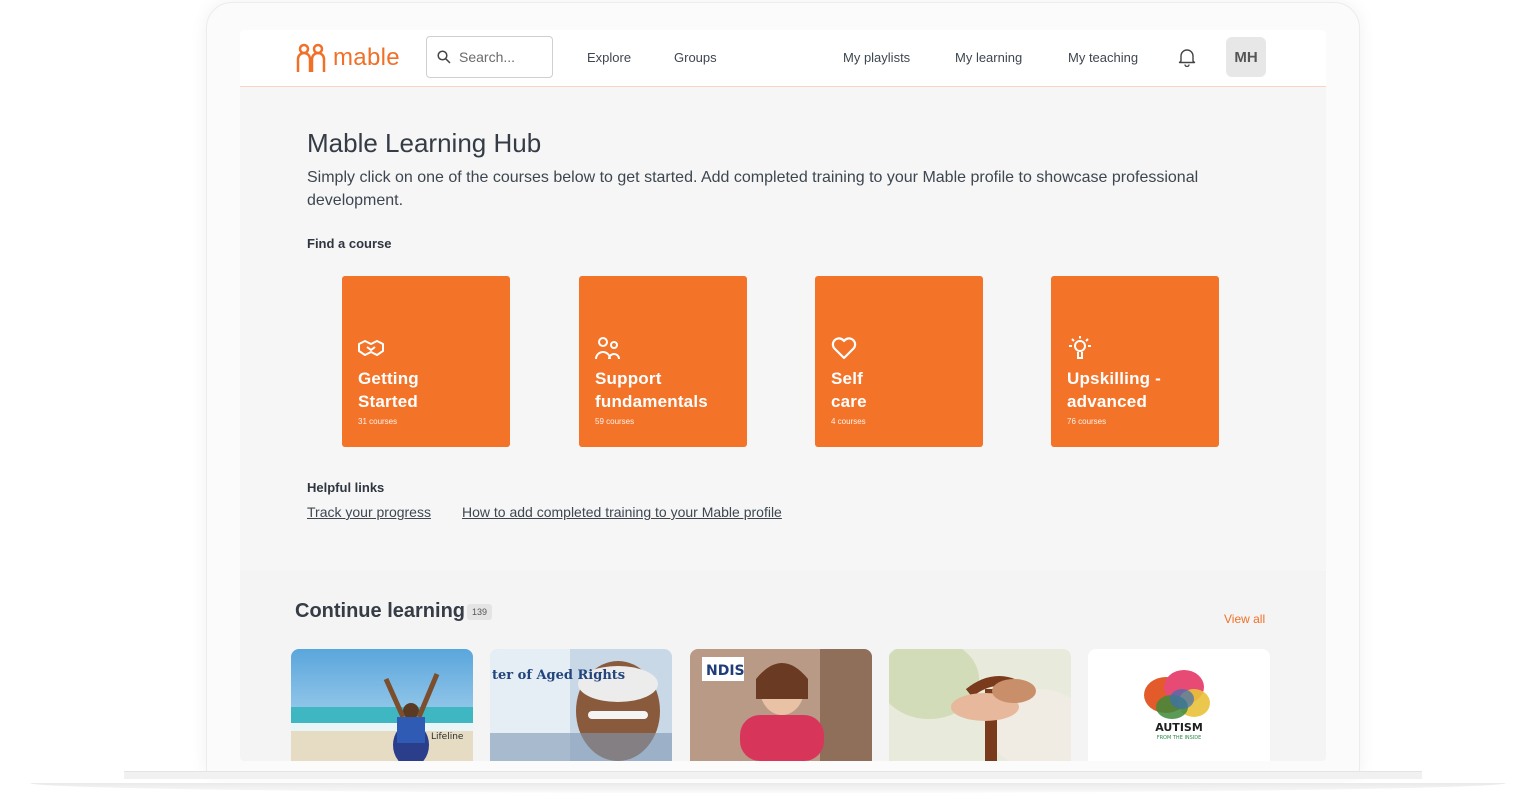 The width and height of the screenshot is (1536, 799). I want to click on find-course-label: Find a course, so click(349, 243).